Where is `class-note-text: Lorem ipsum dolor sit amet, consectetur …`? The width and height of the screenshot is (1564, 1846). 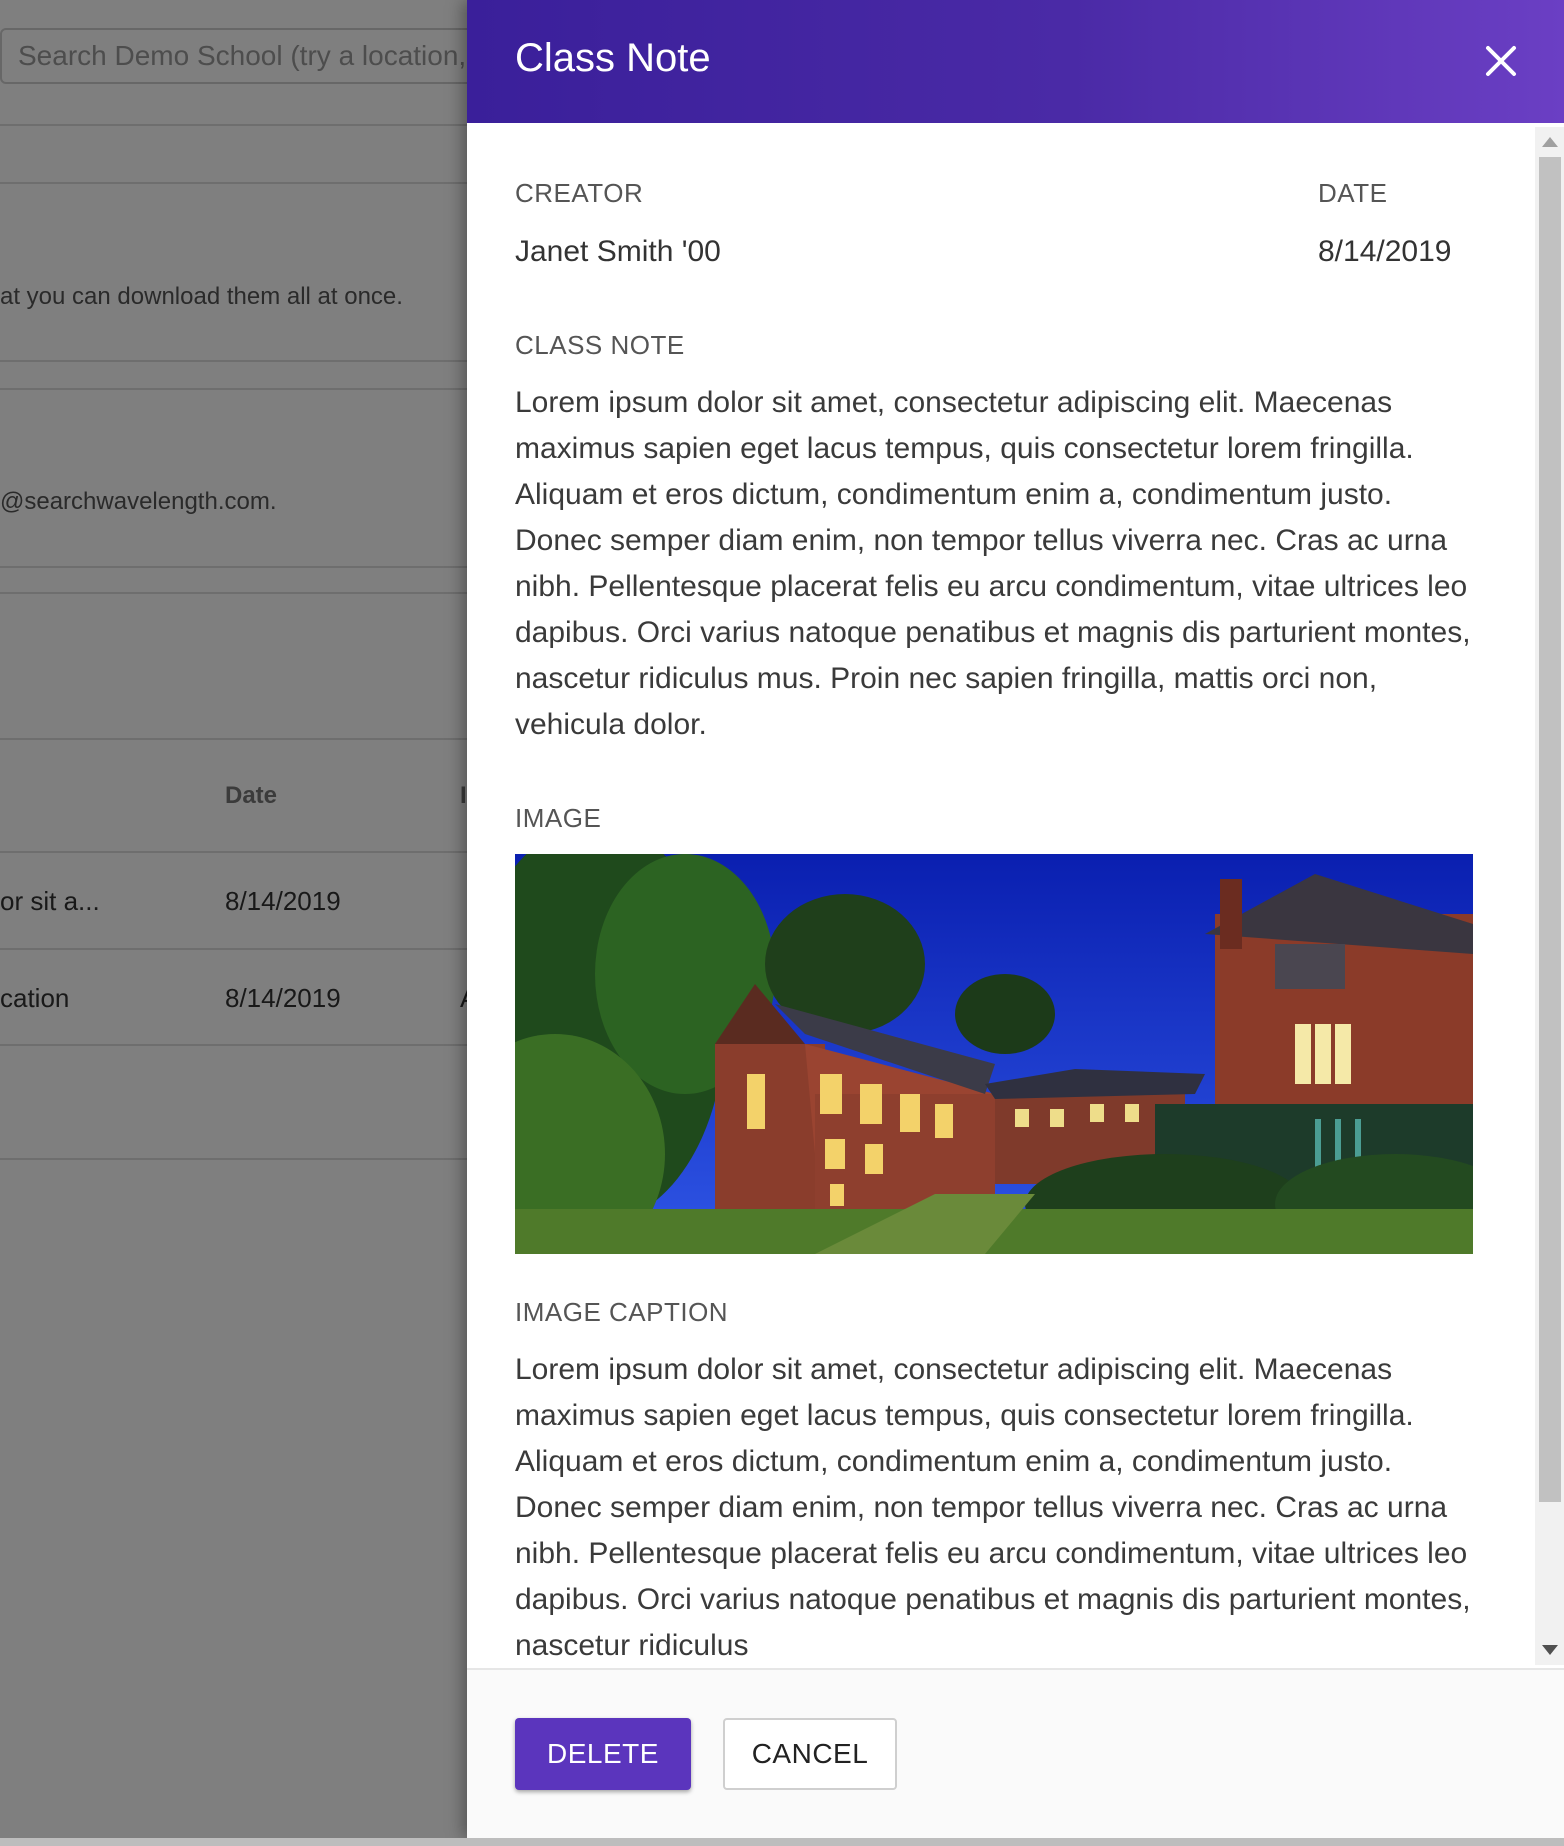
class-note-text: Lorem ipsum dolor sit amet, consectetur … is located at coordinates (993, 563).